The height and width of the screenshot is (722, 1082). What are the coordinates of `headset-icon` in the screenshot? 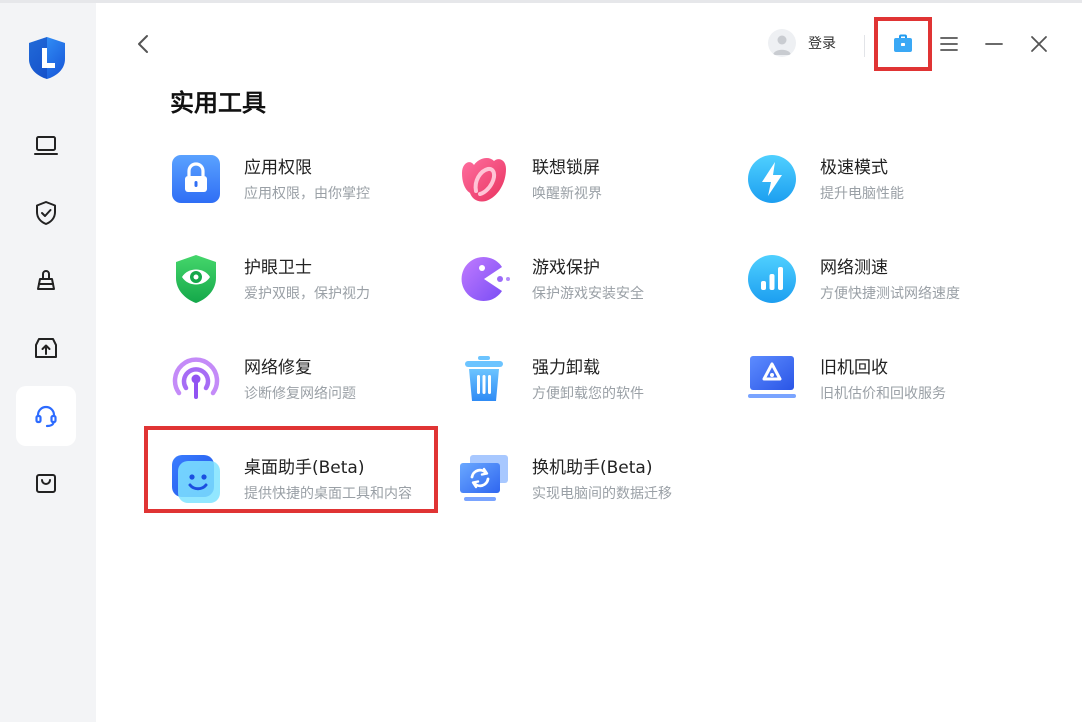 It's located at (46, 416).